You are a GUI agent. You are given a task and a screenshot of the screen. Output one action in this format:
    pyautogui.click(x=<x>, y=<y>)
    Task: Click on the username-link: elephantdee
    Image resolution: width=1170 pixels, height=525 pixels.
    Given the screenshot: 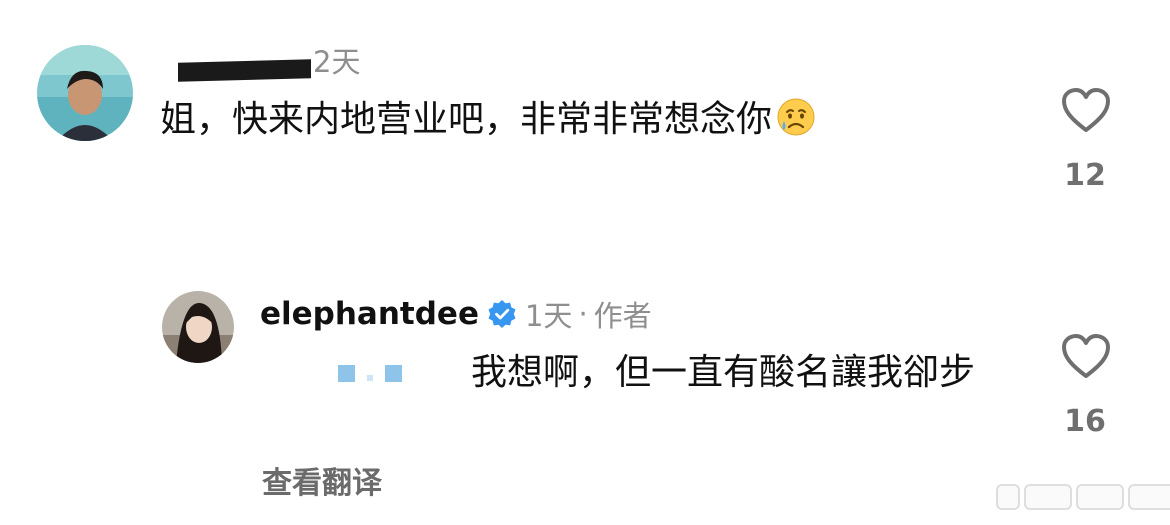 What is the action you would take?
    pyautogui.click(x=369, y=314)
    